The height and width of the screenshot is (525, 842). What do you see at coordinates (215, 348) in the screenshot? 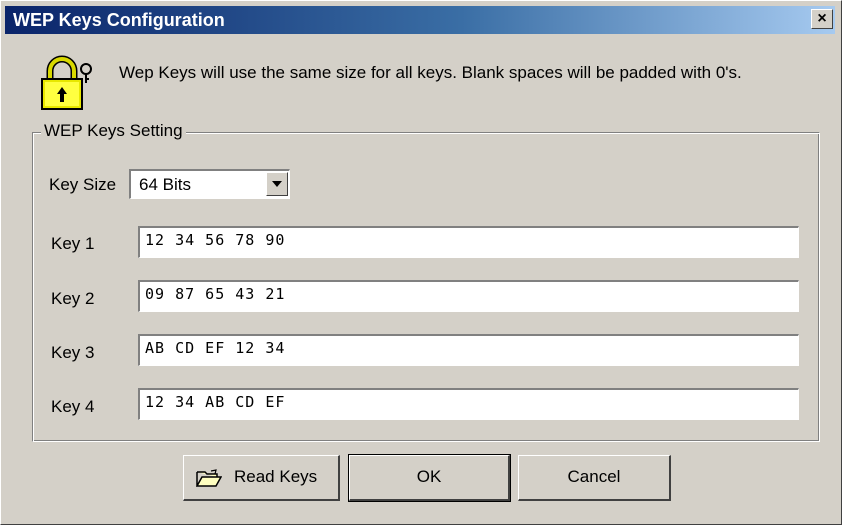
I see `key-3-value: AB CD EF 12 34` at bounding box center [215, 348].